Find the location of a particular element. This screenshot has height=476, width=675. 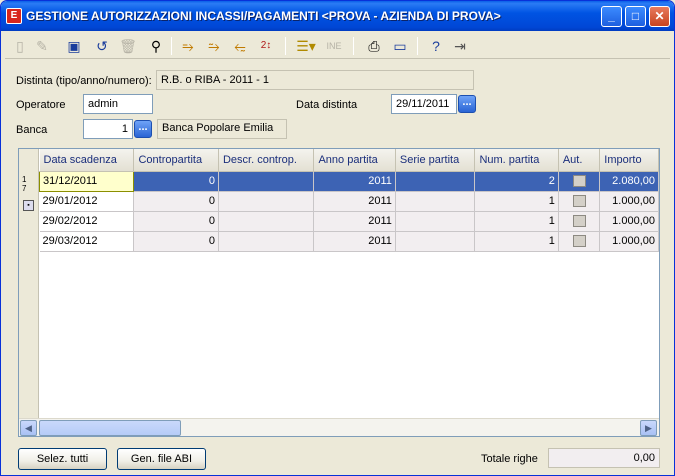

cell-data-scadenza: 29/03/2012 is located at coordinates (87, 241).